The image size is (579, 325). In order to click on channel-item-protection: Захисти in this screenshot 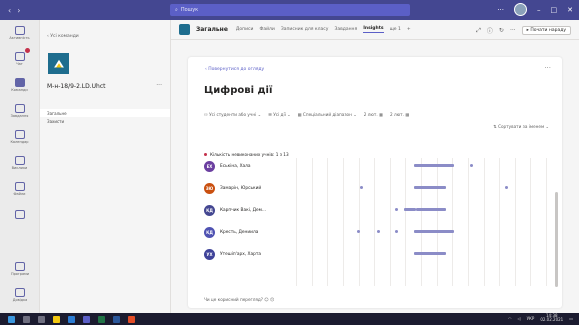, I will do `click(105, 121)`.